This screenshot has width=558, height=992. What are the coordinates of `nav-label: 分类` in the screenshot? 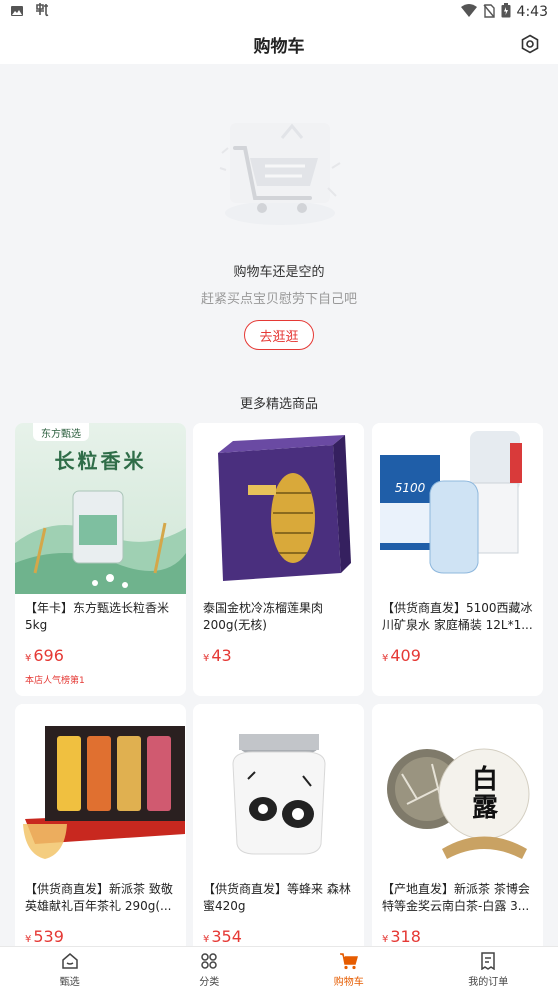 It's located at (209, 982).